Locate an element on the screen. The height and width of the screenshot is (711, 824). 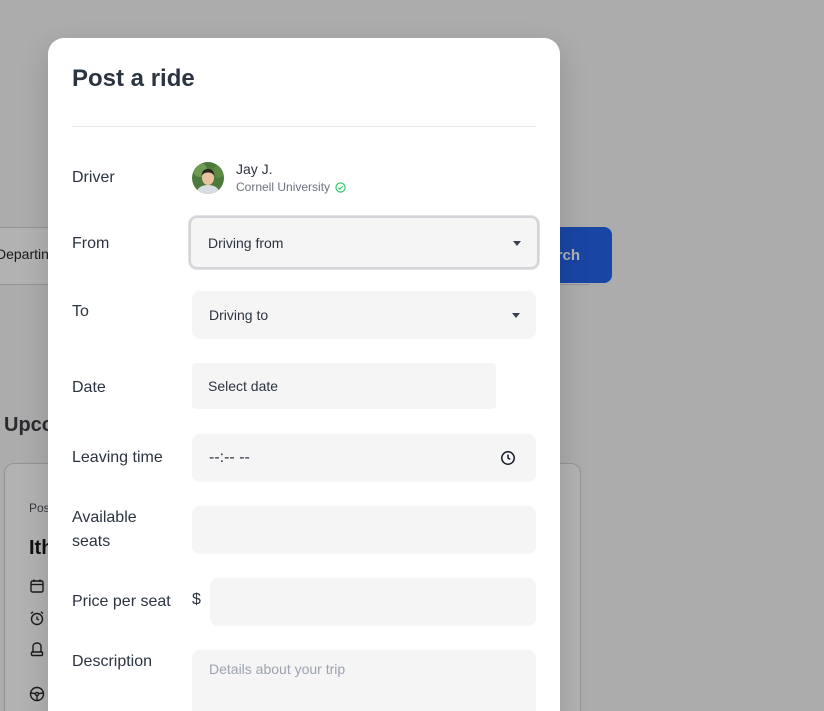
description-textarea: Details about your trip is located at coordinates (364, 680).